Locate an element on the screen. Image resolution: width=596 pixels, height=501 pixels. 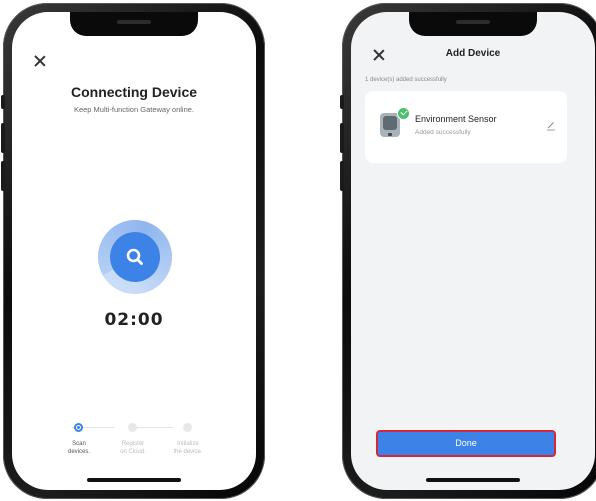
page-title: Add Device is located at coordinates (473, 53).